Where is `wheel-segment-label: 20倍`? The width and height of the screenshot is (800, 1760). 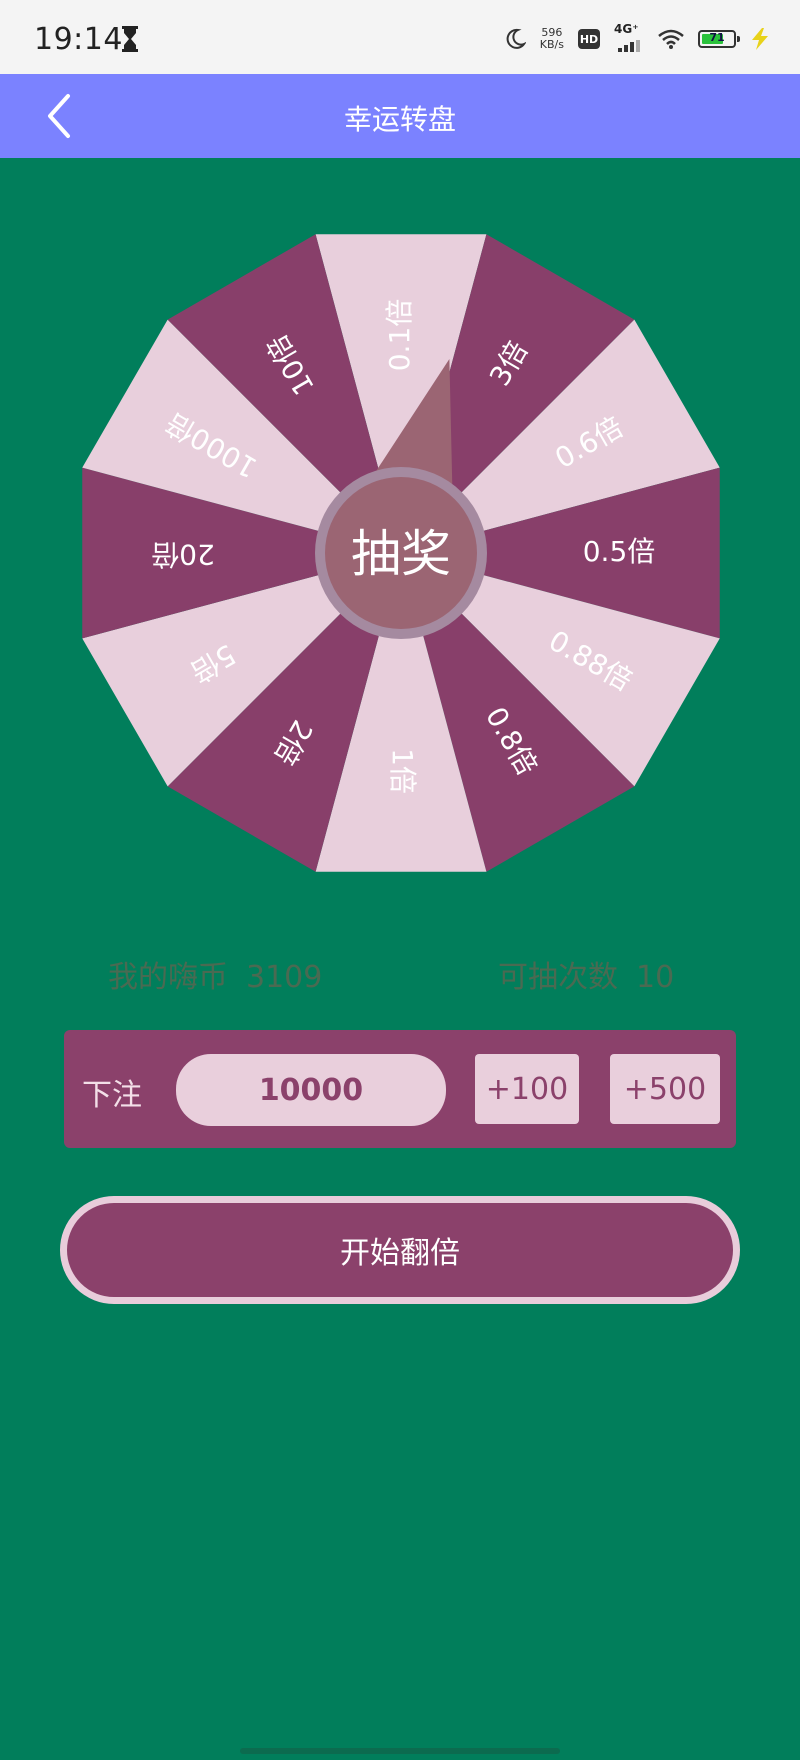 wheel-segment-label: 20倍 is located at coordinates (183, 554).